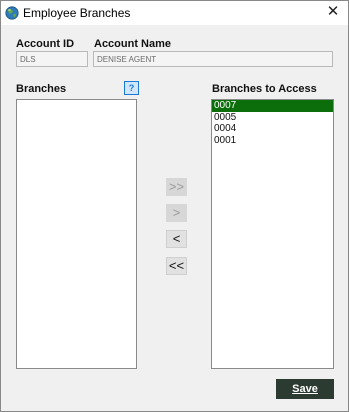 Image resolution: width=349 pixels, height=412 pixels. Describe the element at coordinates (174, 13) in the screenshot. I see `title-bar: Employee Branches ✕` at that location.